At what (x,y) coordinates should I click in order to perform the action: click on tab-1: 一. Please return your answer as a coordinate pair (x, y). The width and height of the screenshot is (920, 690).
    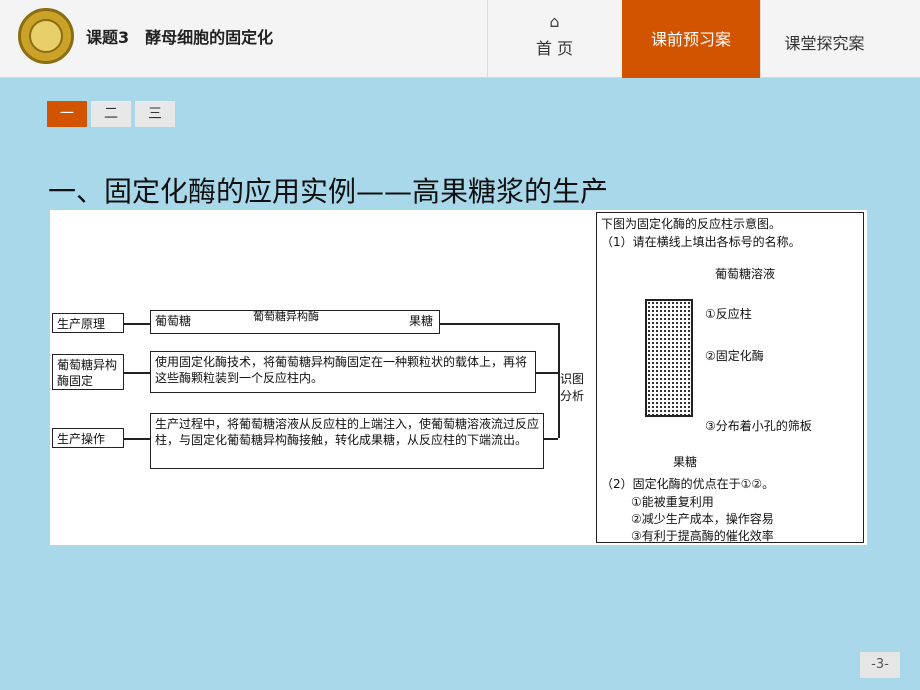
    Looking at the image, I should click on (67, 114).